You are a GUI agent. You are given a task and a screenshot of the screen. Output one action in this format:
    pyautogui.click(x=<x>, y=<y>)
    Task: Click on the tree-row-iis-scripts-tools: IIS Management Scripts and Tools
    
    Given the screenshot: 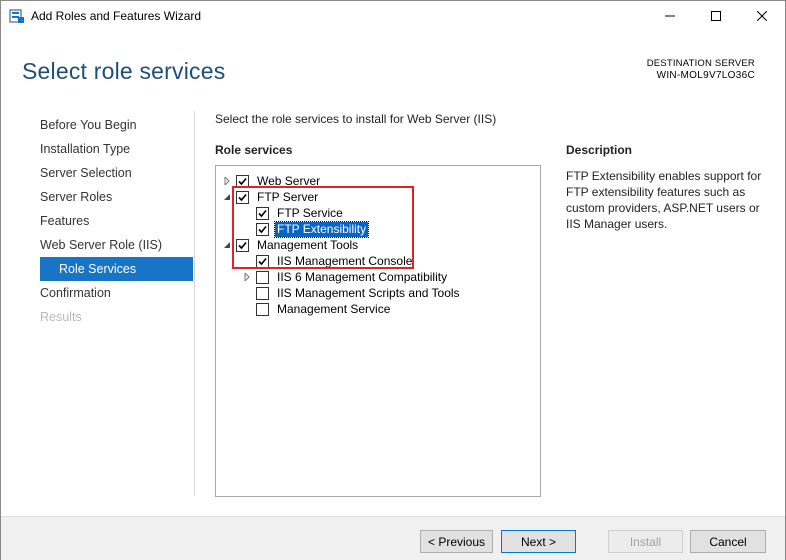 What is the action you would take?
    pyautogui.click(x=352, y=293)
    